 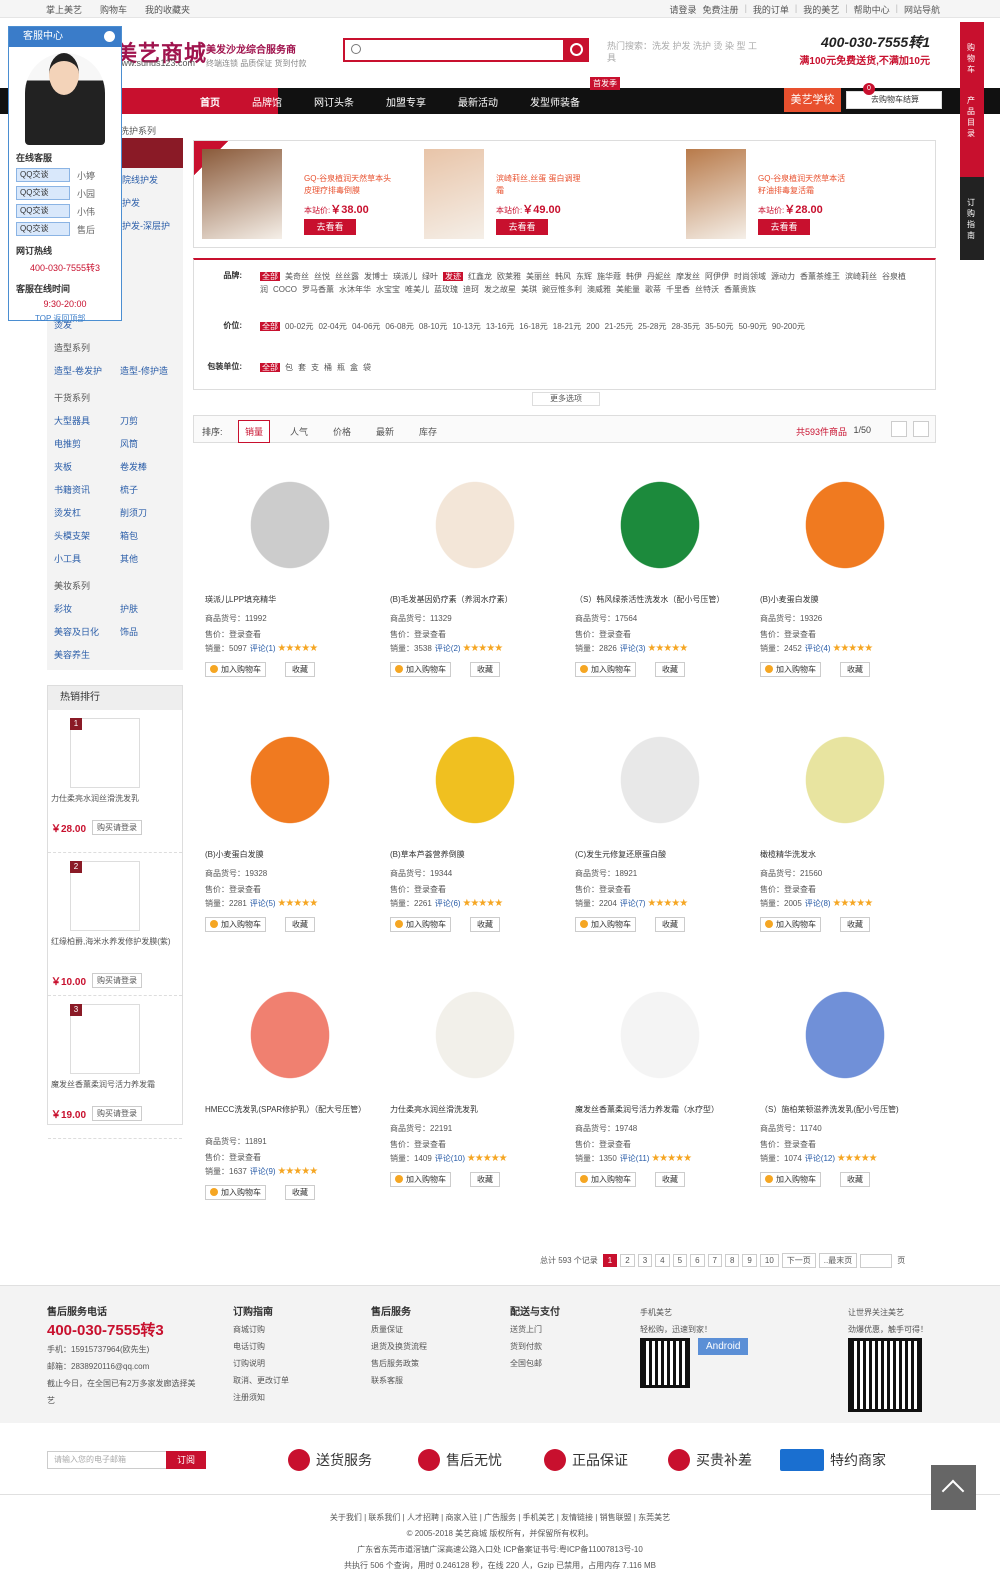 I want to click on my-orders-link: 我的订单, so click(x=771, y=9).